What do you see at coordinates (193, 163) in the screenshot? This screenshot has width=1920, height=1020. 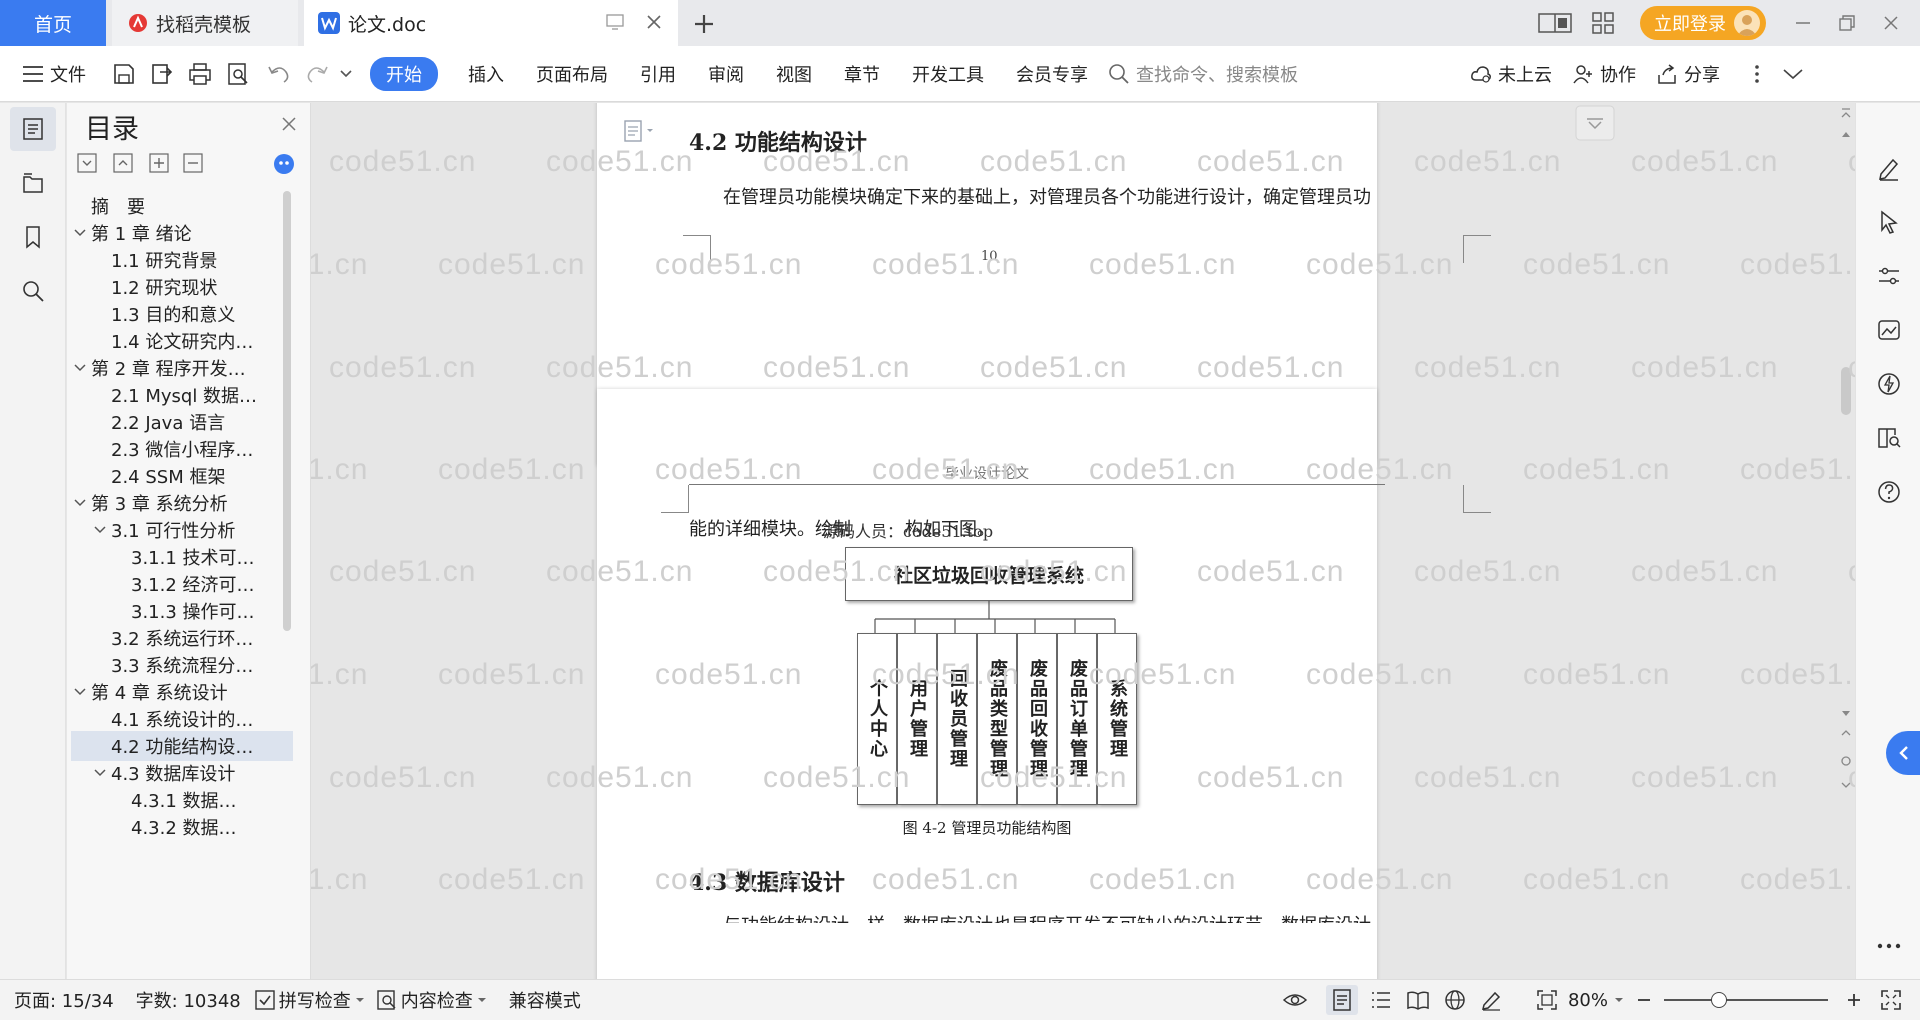 I see `remove-heading-icon` at bounding box center [193, 163].